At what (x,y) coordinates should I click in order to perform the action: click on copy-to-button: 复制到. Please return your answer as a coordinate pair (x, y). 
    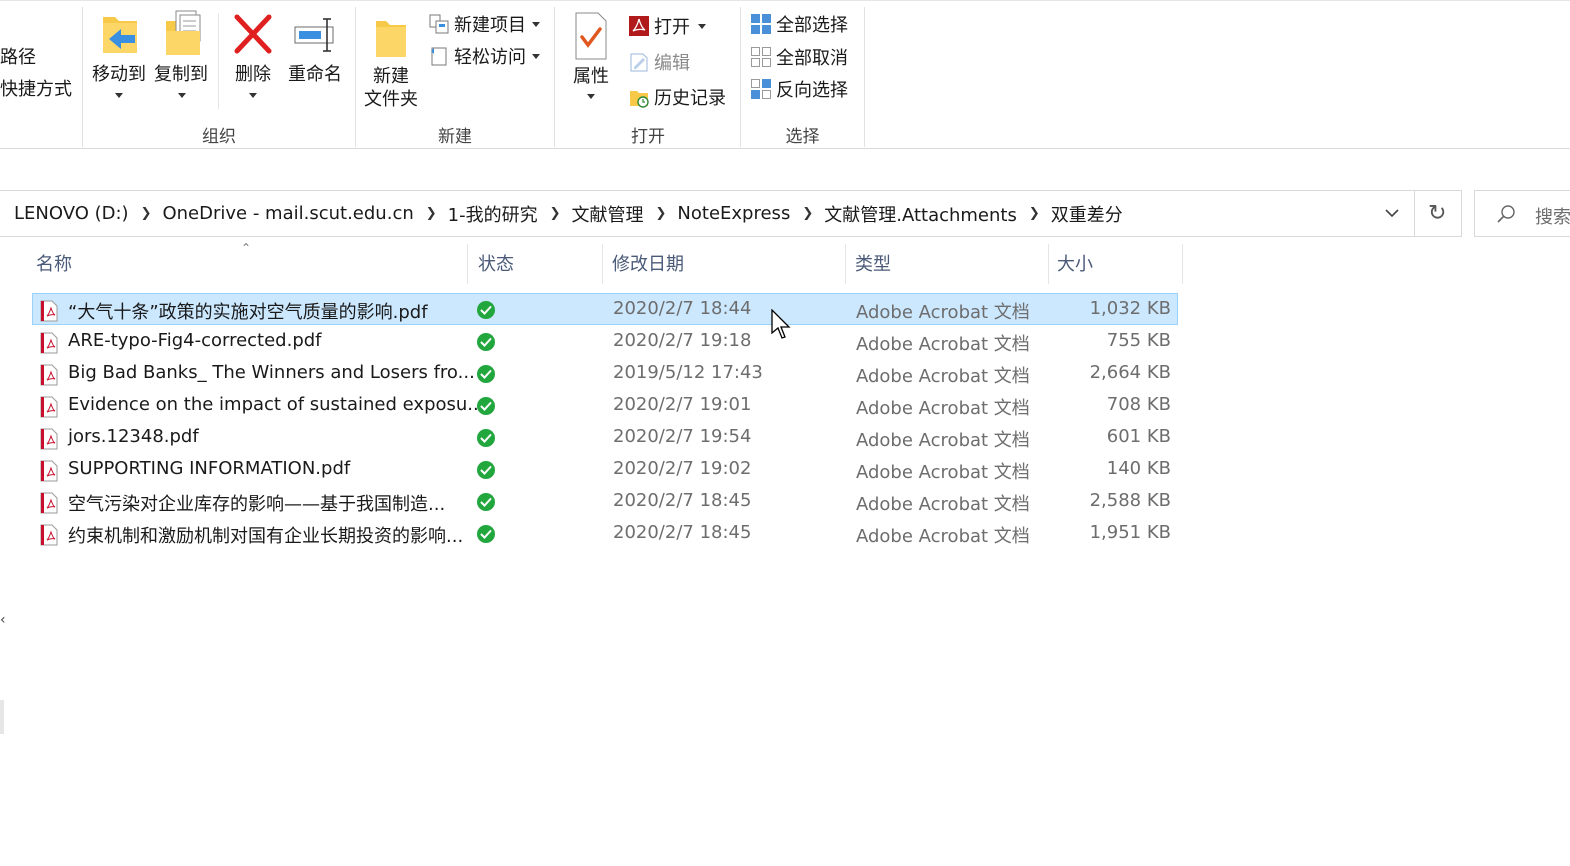
    Looking at the image, I should click on (181, 54).